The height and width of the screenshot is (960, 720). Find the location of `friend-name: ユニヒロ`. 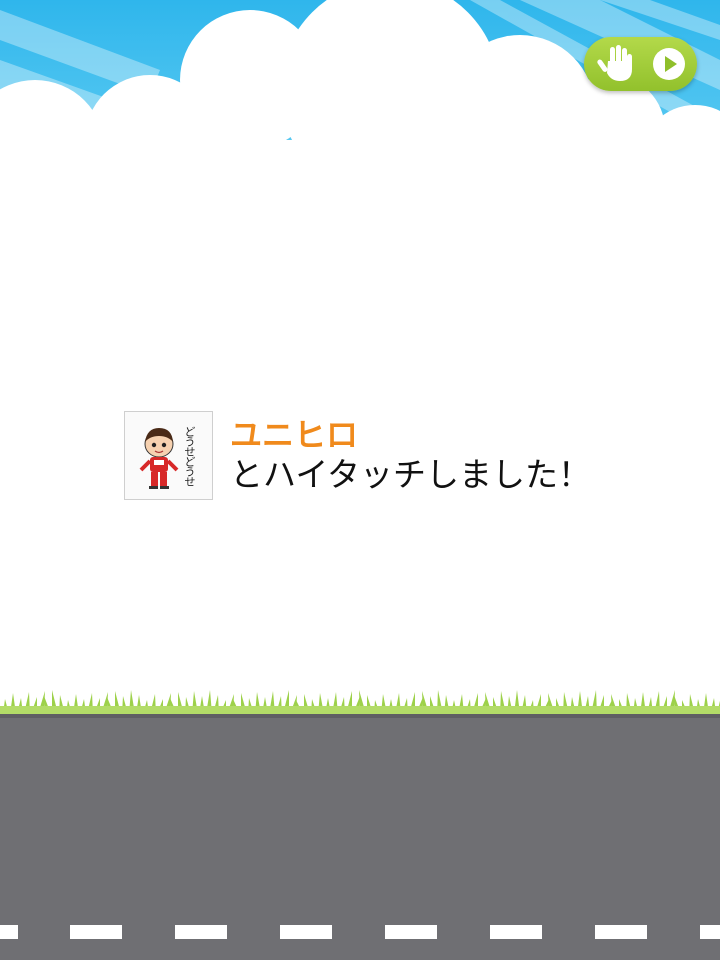

friend-name: ユニヒロ is located at coordinates (294, 435).